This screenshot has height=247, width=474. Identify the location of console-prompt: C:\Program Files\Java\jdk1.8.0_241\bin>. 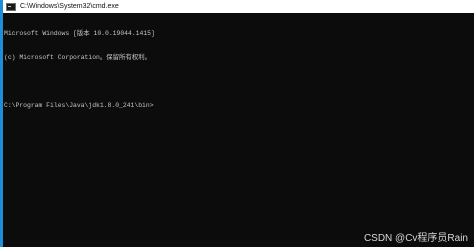
(234, 106).